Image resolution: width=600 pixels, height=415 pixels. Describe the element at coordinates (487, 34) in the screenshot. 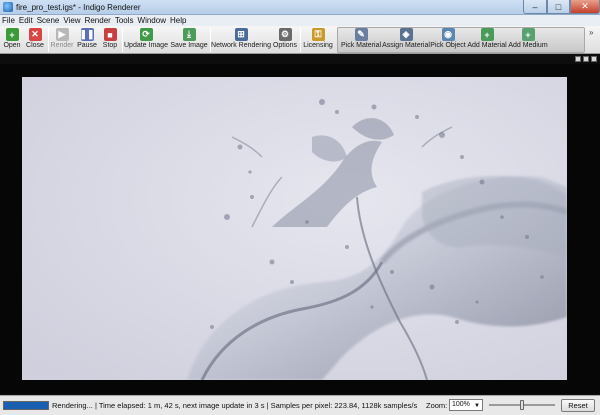

I see `add-material-icon: +` at that location.